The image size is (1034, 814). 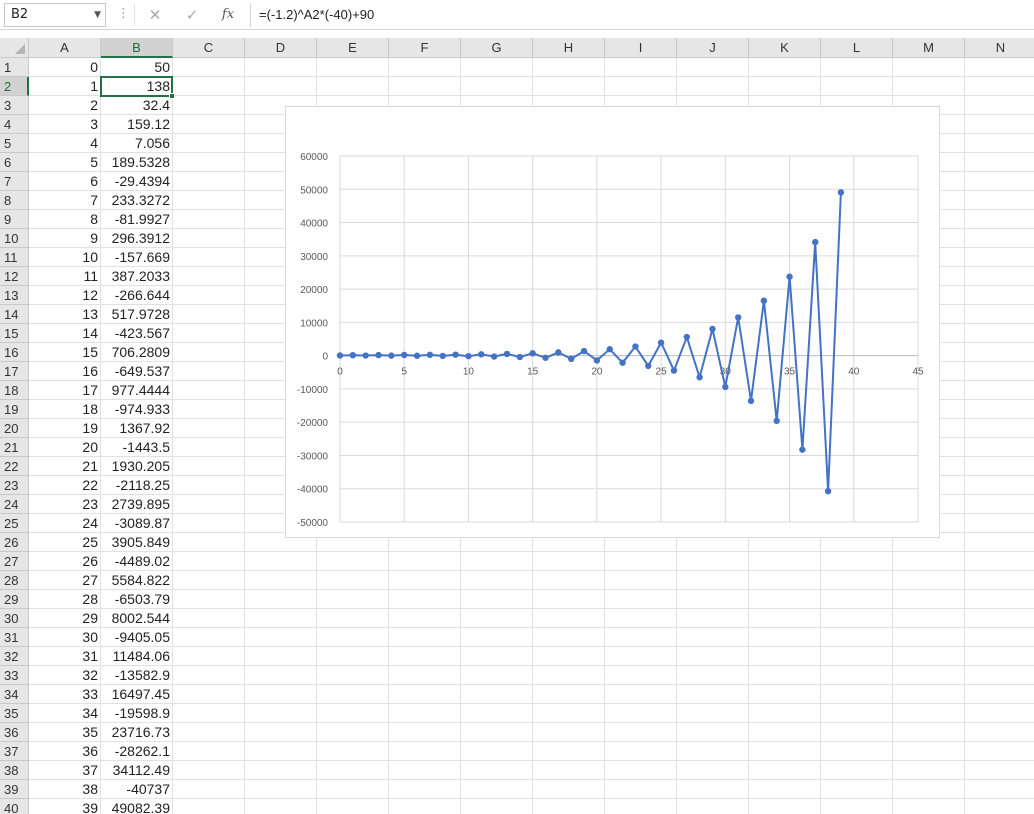 I want to click on row-header: 30, so click(x=14, y=618).